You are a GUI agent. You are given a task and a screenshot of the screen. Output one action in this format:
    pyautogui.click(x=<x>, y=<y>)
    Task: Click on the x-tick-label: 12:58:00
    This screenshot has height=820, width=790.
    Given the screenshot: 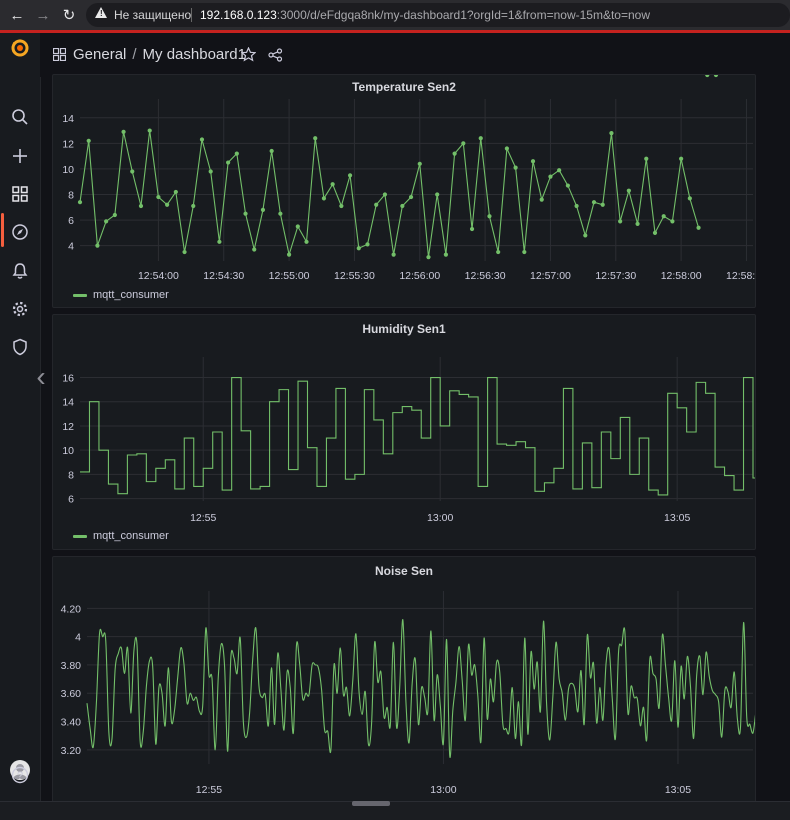 What is the action you would take?
    pyautogui.click(x=681, y=276)
    